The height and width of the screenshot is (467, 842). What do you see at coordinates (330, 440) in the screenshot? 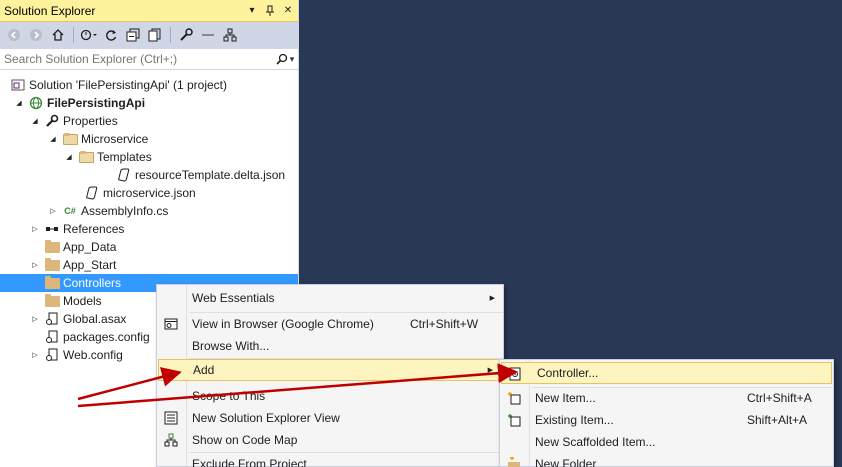
I see `menu-item-show-on-code-map: Show on Code Map` at bounding box center [330, 440].